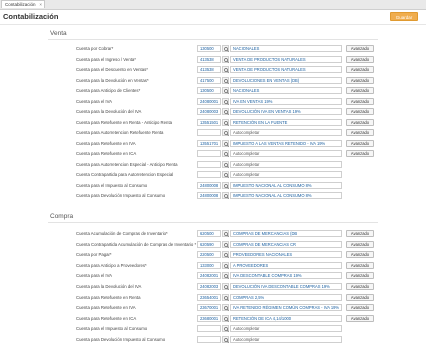 The image size is (426, 349). Describe the element at coordinates (286, 286) in the screenshot. I see `account-name-field: DEVOLUCIÓN IVA DESCONTABLE COMPRAS 19%` at that location.